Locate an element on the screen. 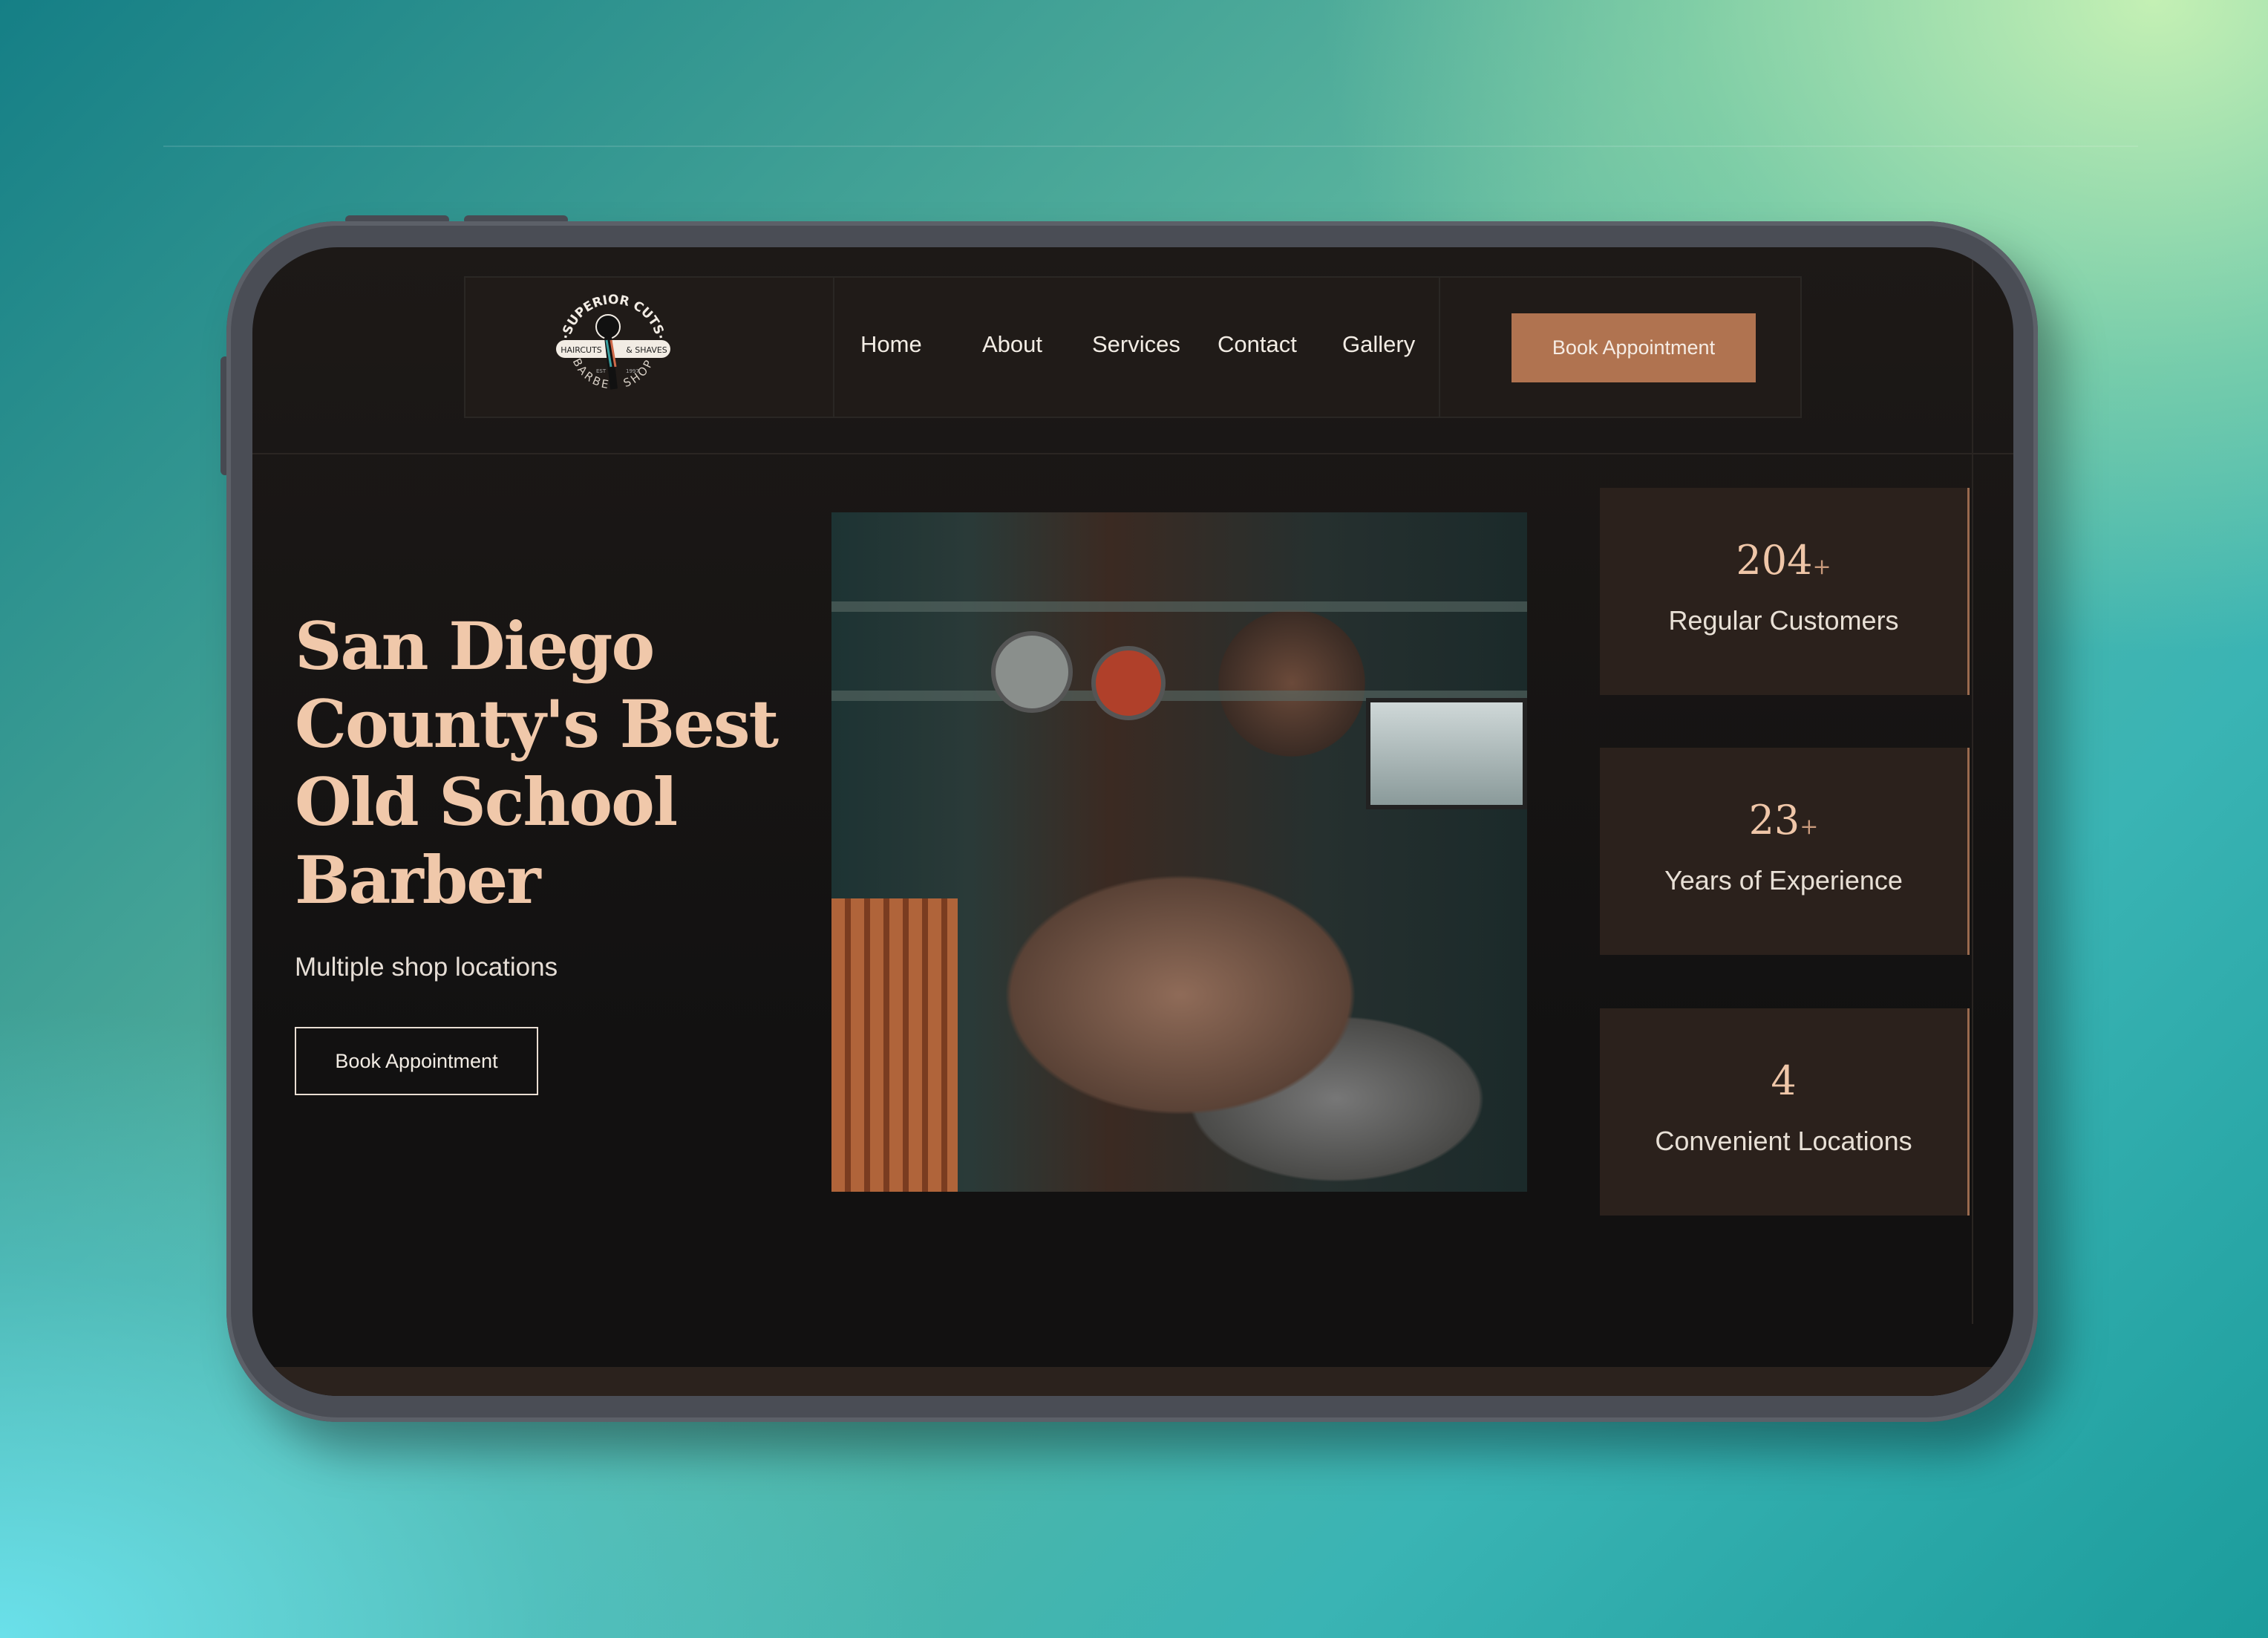  stat-value: 204+ is located at coordinates (1783, 560).